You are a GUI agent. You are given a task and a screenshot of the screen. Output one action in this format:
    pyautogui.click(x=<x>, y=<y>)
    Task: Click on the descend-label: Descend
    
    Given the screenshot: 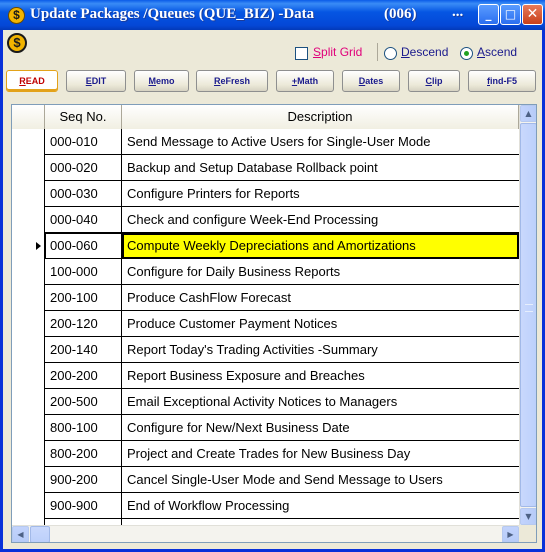 What is the action you would take?
    pyautogui.click(x=424, y=52)
    